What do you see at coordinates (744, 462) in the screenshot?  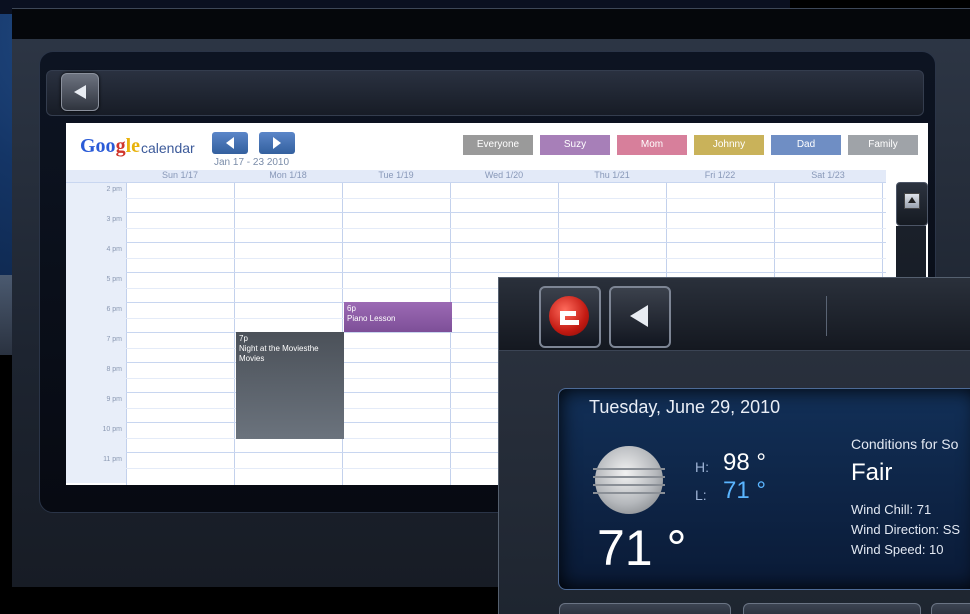 I see `high-temp: 98 °` at bounding box center [744, 462].